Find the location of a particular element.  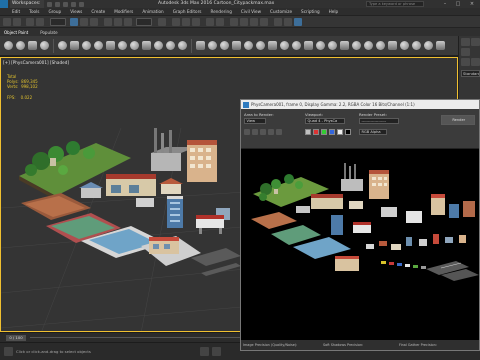

menu-create: Create is located at coordinates (98, 11).